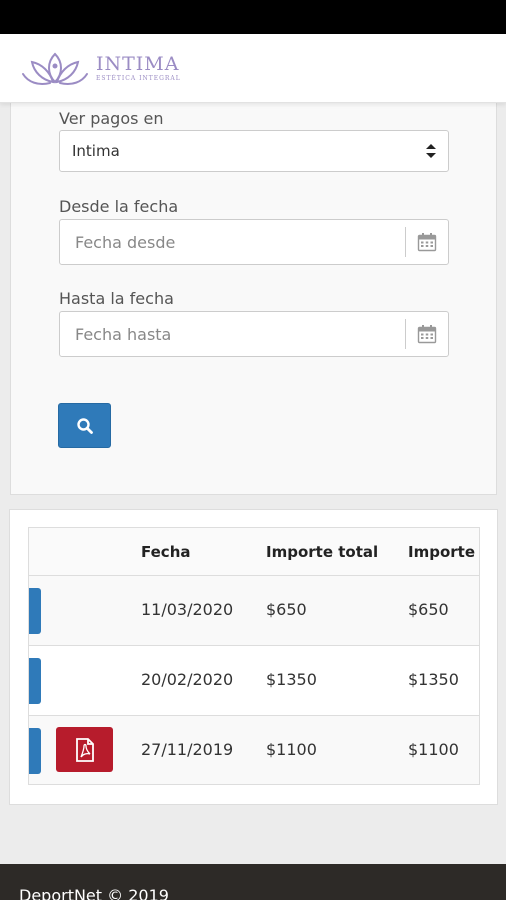  I want to click on pdf-icon, so click(84, 749).